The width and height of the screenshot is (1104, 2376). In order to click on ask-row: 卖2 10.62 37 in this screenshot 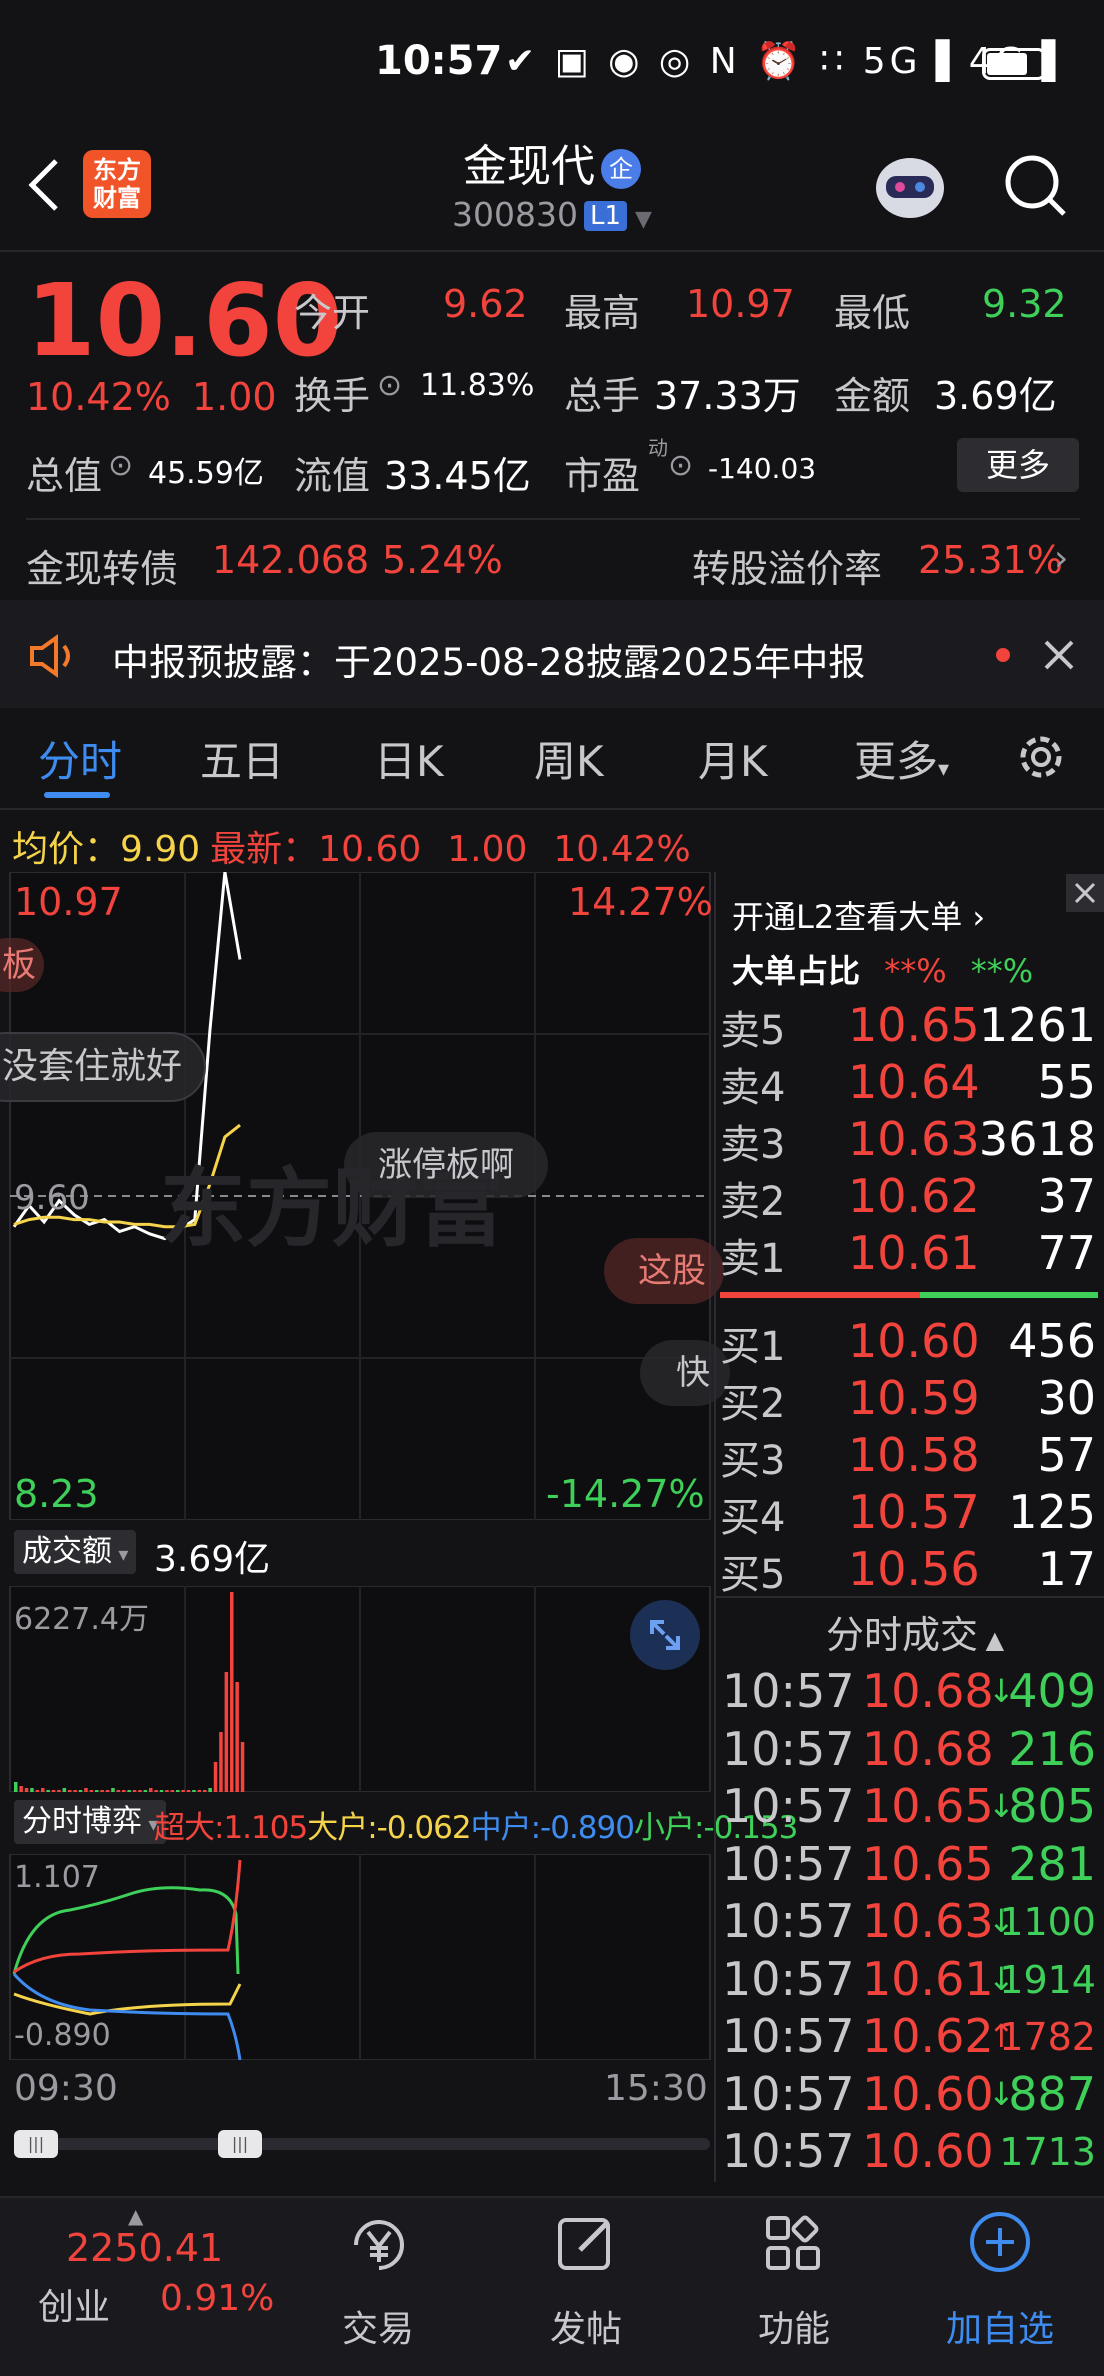, I will do `click(912, 1197)`.